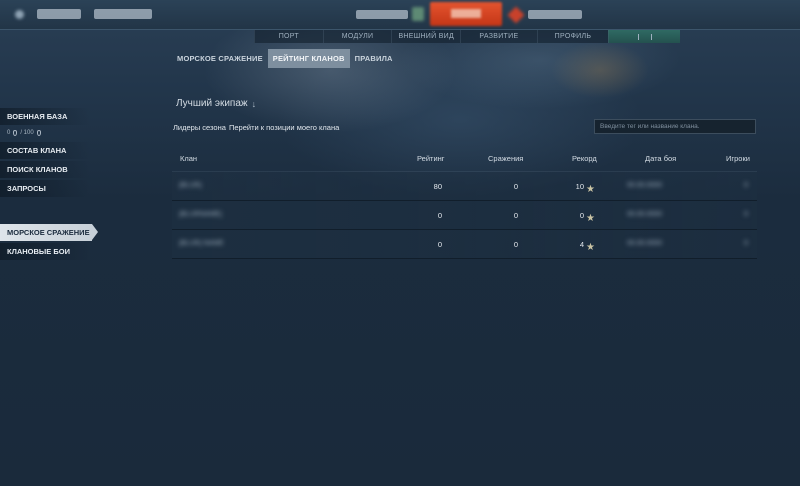 Image resolution: width=800 pixels, height=486 pixels. Describe the element at coordinates (45, 169) in the screenshot. I see `sidebar-item-clan-search: ПОИСК КЛАНОВ` at that location.